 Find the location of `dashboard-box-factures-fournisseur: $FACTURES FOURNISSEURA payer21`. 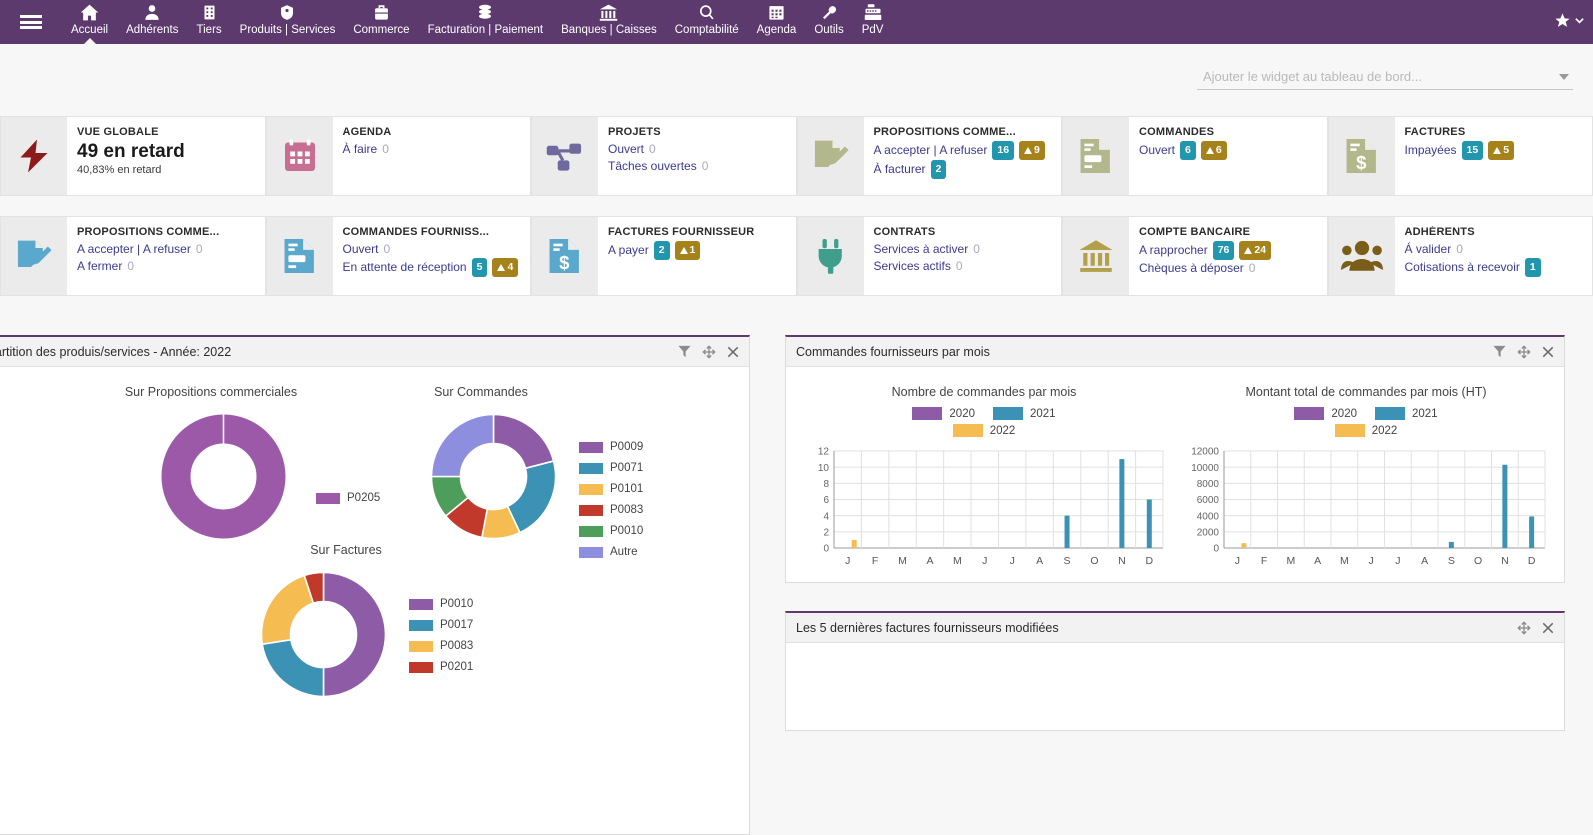

dashboard-box-factures-fournisseur: $FACTURES FOURNISSEURA payer21 is located at coordinates (664, 256).